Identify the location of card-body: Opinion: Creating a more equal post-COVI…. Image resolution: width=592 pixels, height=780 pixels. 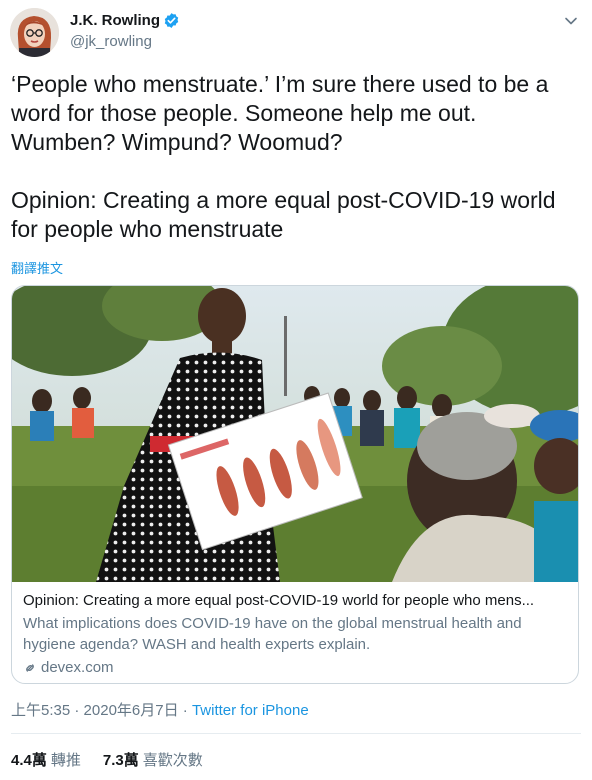
(295, 634).